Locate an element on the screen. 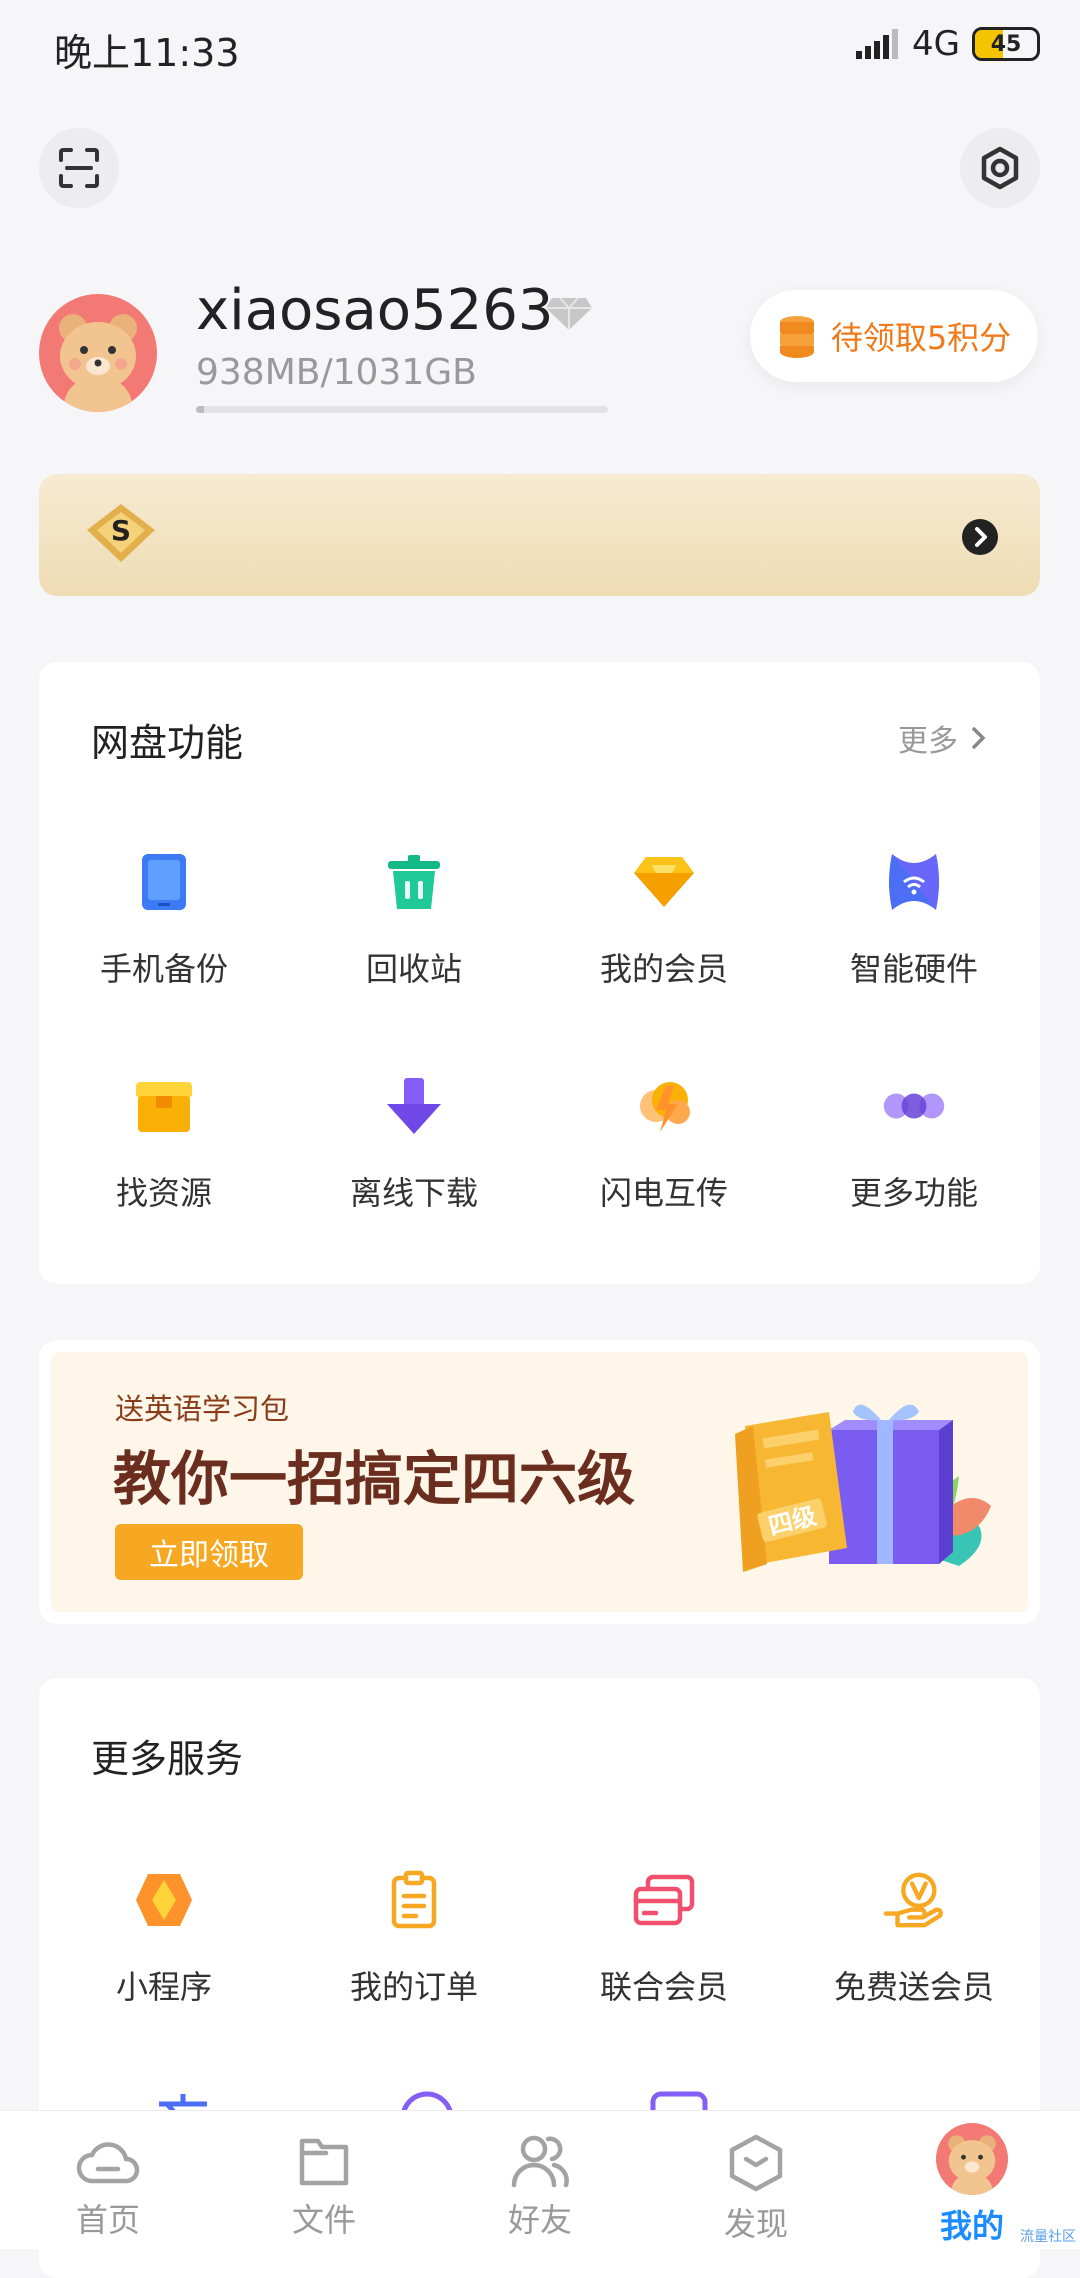 The width and height of the screenshot is (1080, 2278). nav-home: 首页 is located at coordinates (108, 2180).